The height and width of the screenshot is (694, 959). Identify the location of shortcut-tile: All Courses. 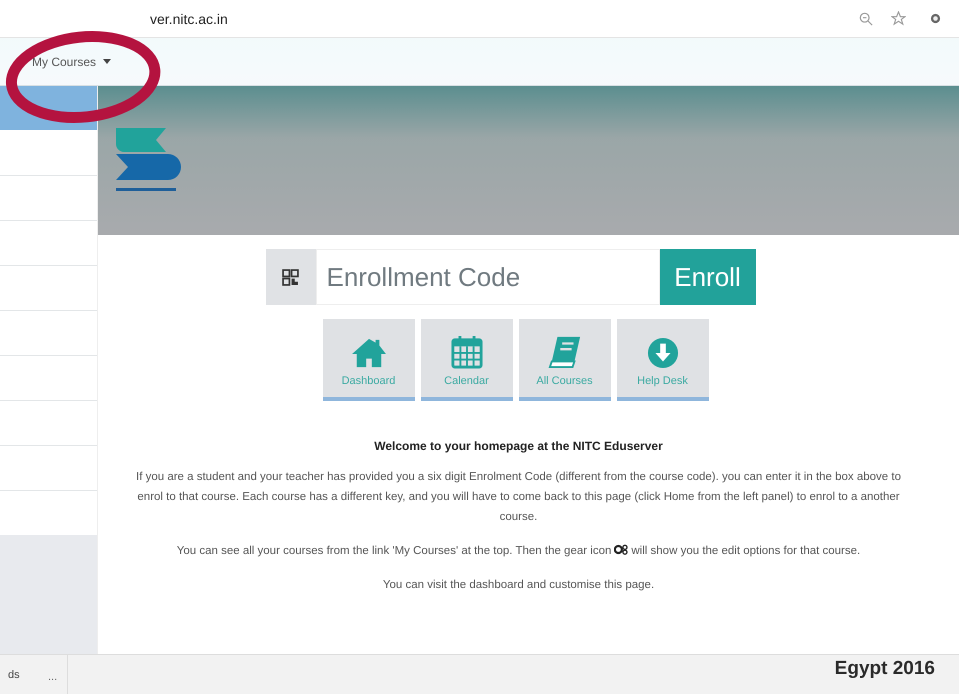
(564, 360).